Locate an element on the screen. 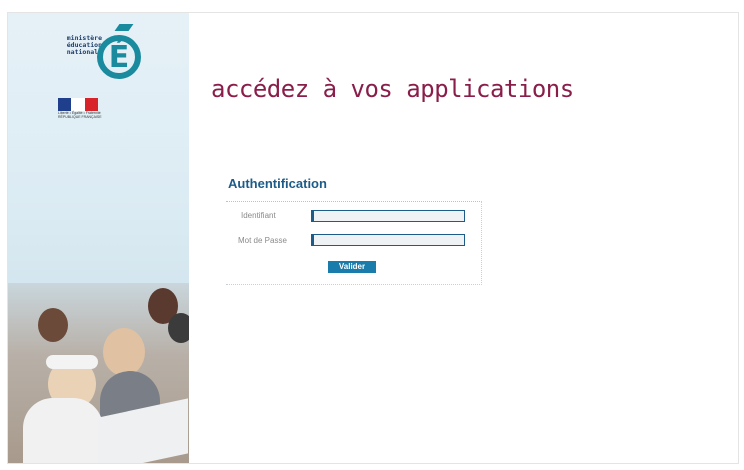  logo-accent-mark is located at coordinates (124, 27).